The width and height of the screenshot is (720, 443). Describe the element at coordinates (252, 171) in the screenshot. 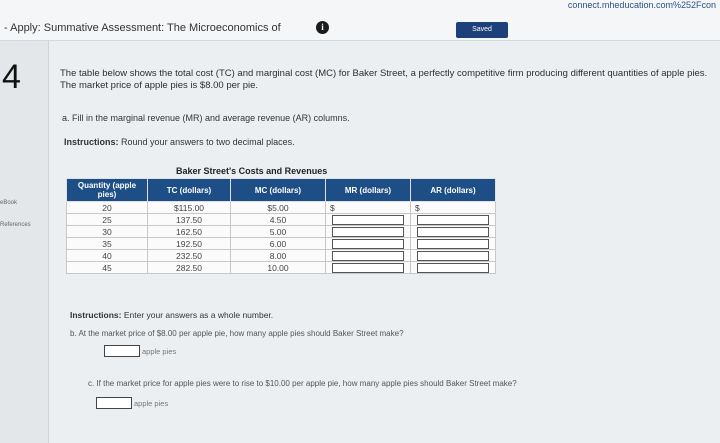

I see `table-title: Baker Street's Costs and Revenues` at that location.